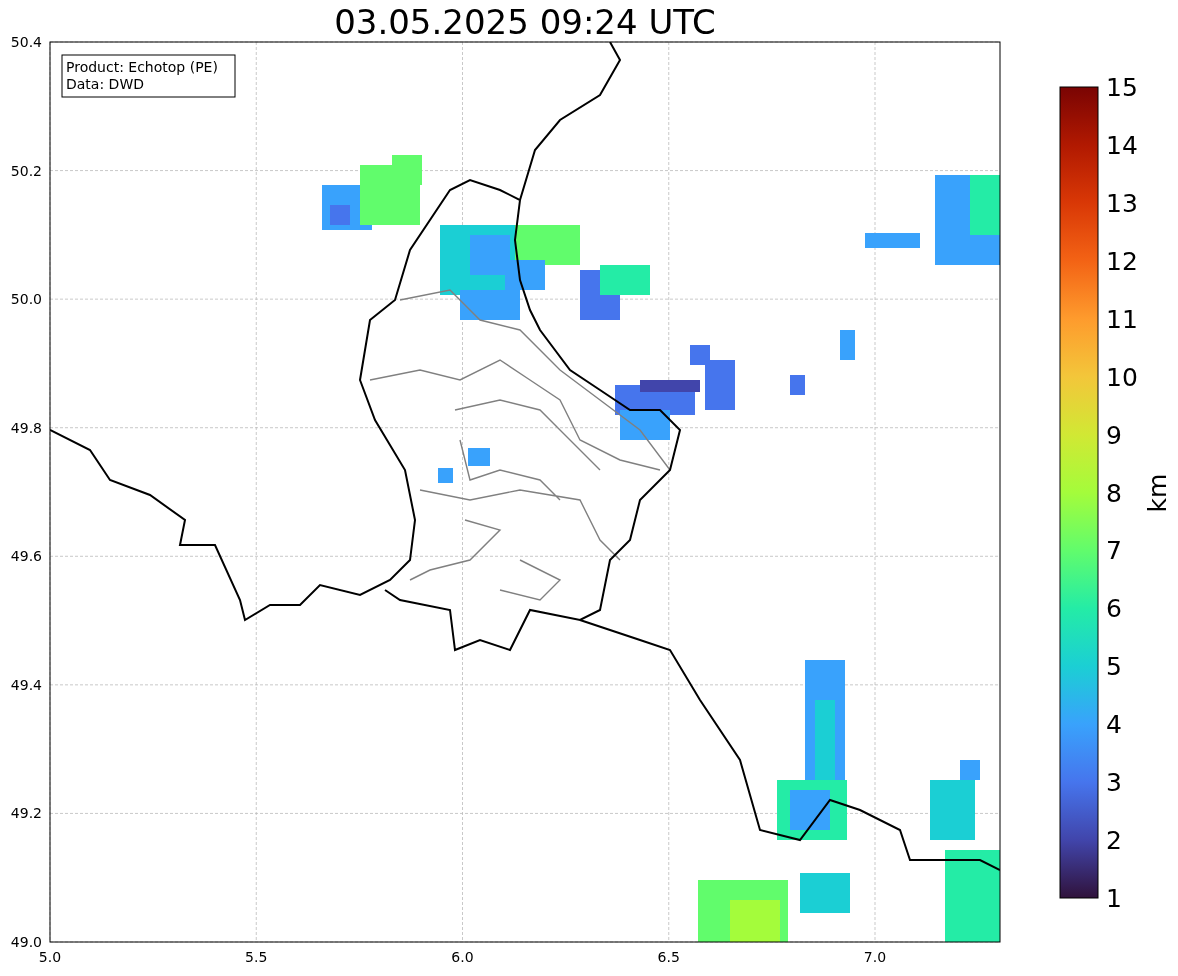  Describe the element at coordinates (1114, 725) in the screenshot. I see `colorbar-tick-label: 4` at that location.